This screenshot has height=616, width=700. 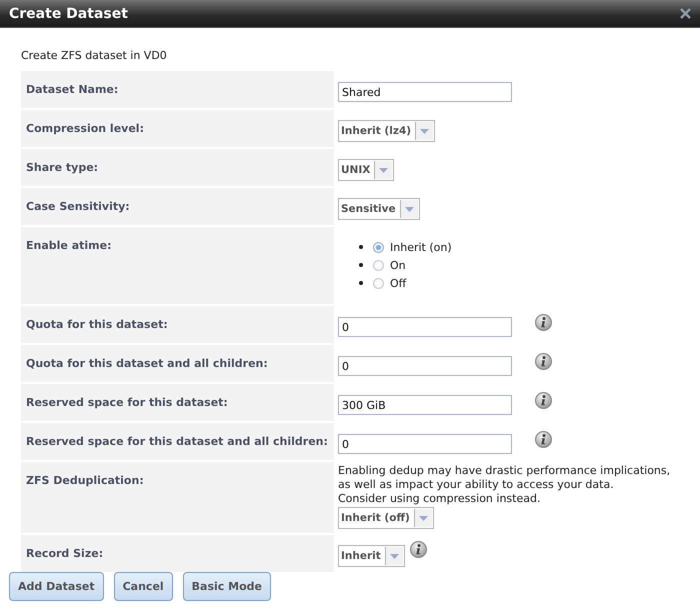 I want to click on dialog-button: Add Dataset, so click(x=56, y=586).